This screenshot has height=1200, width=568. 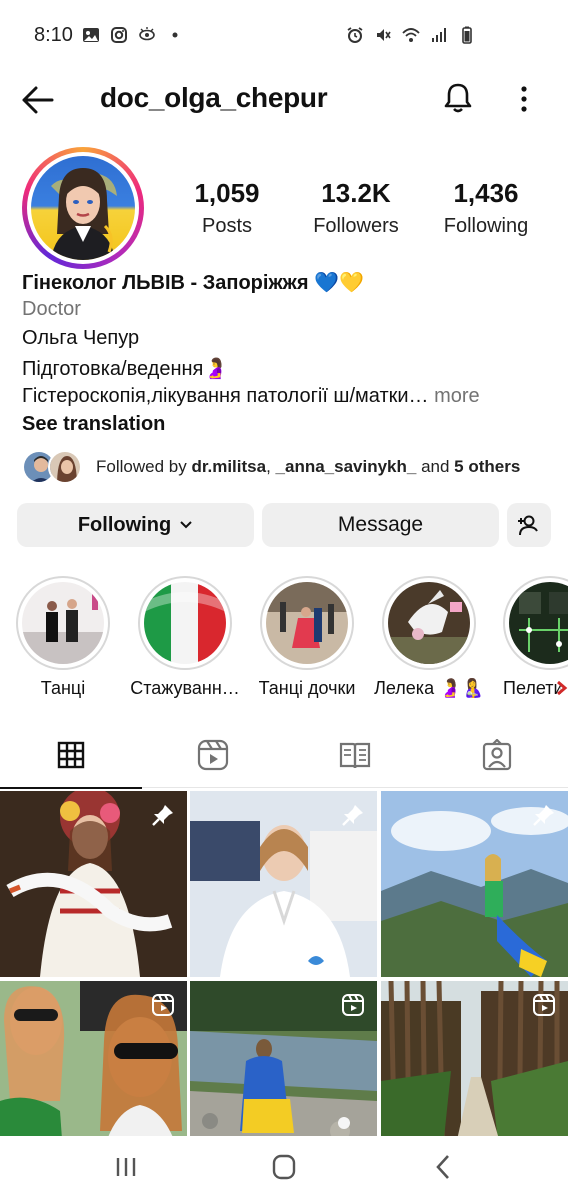 I want to click on message-button: Message, so click(x=380, y=525).